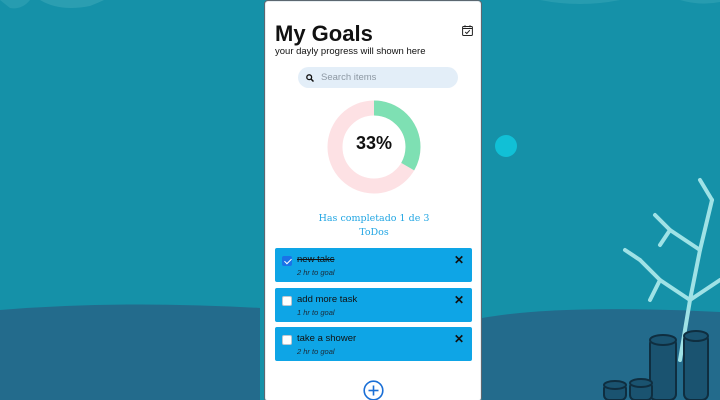 The height and width of the screenshot is (400, 720). Describe the element at coordinates (324, 33) in the screenshot. I see `page-title: My Goals` at that location.